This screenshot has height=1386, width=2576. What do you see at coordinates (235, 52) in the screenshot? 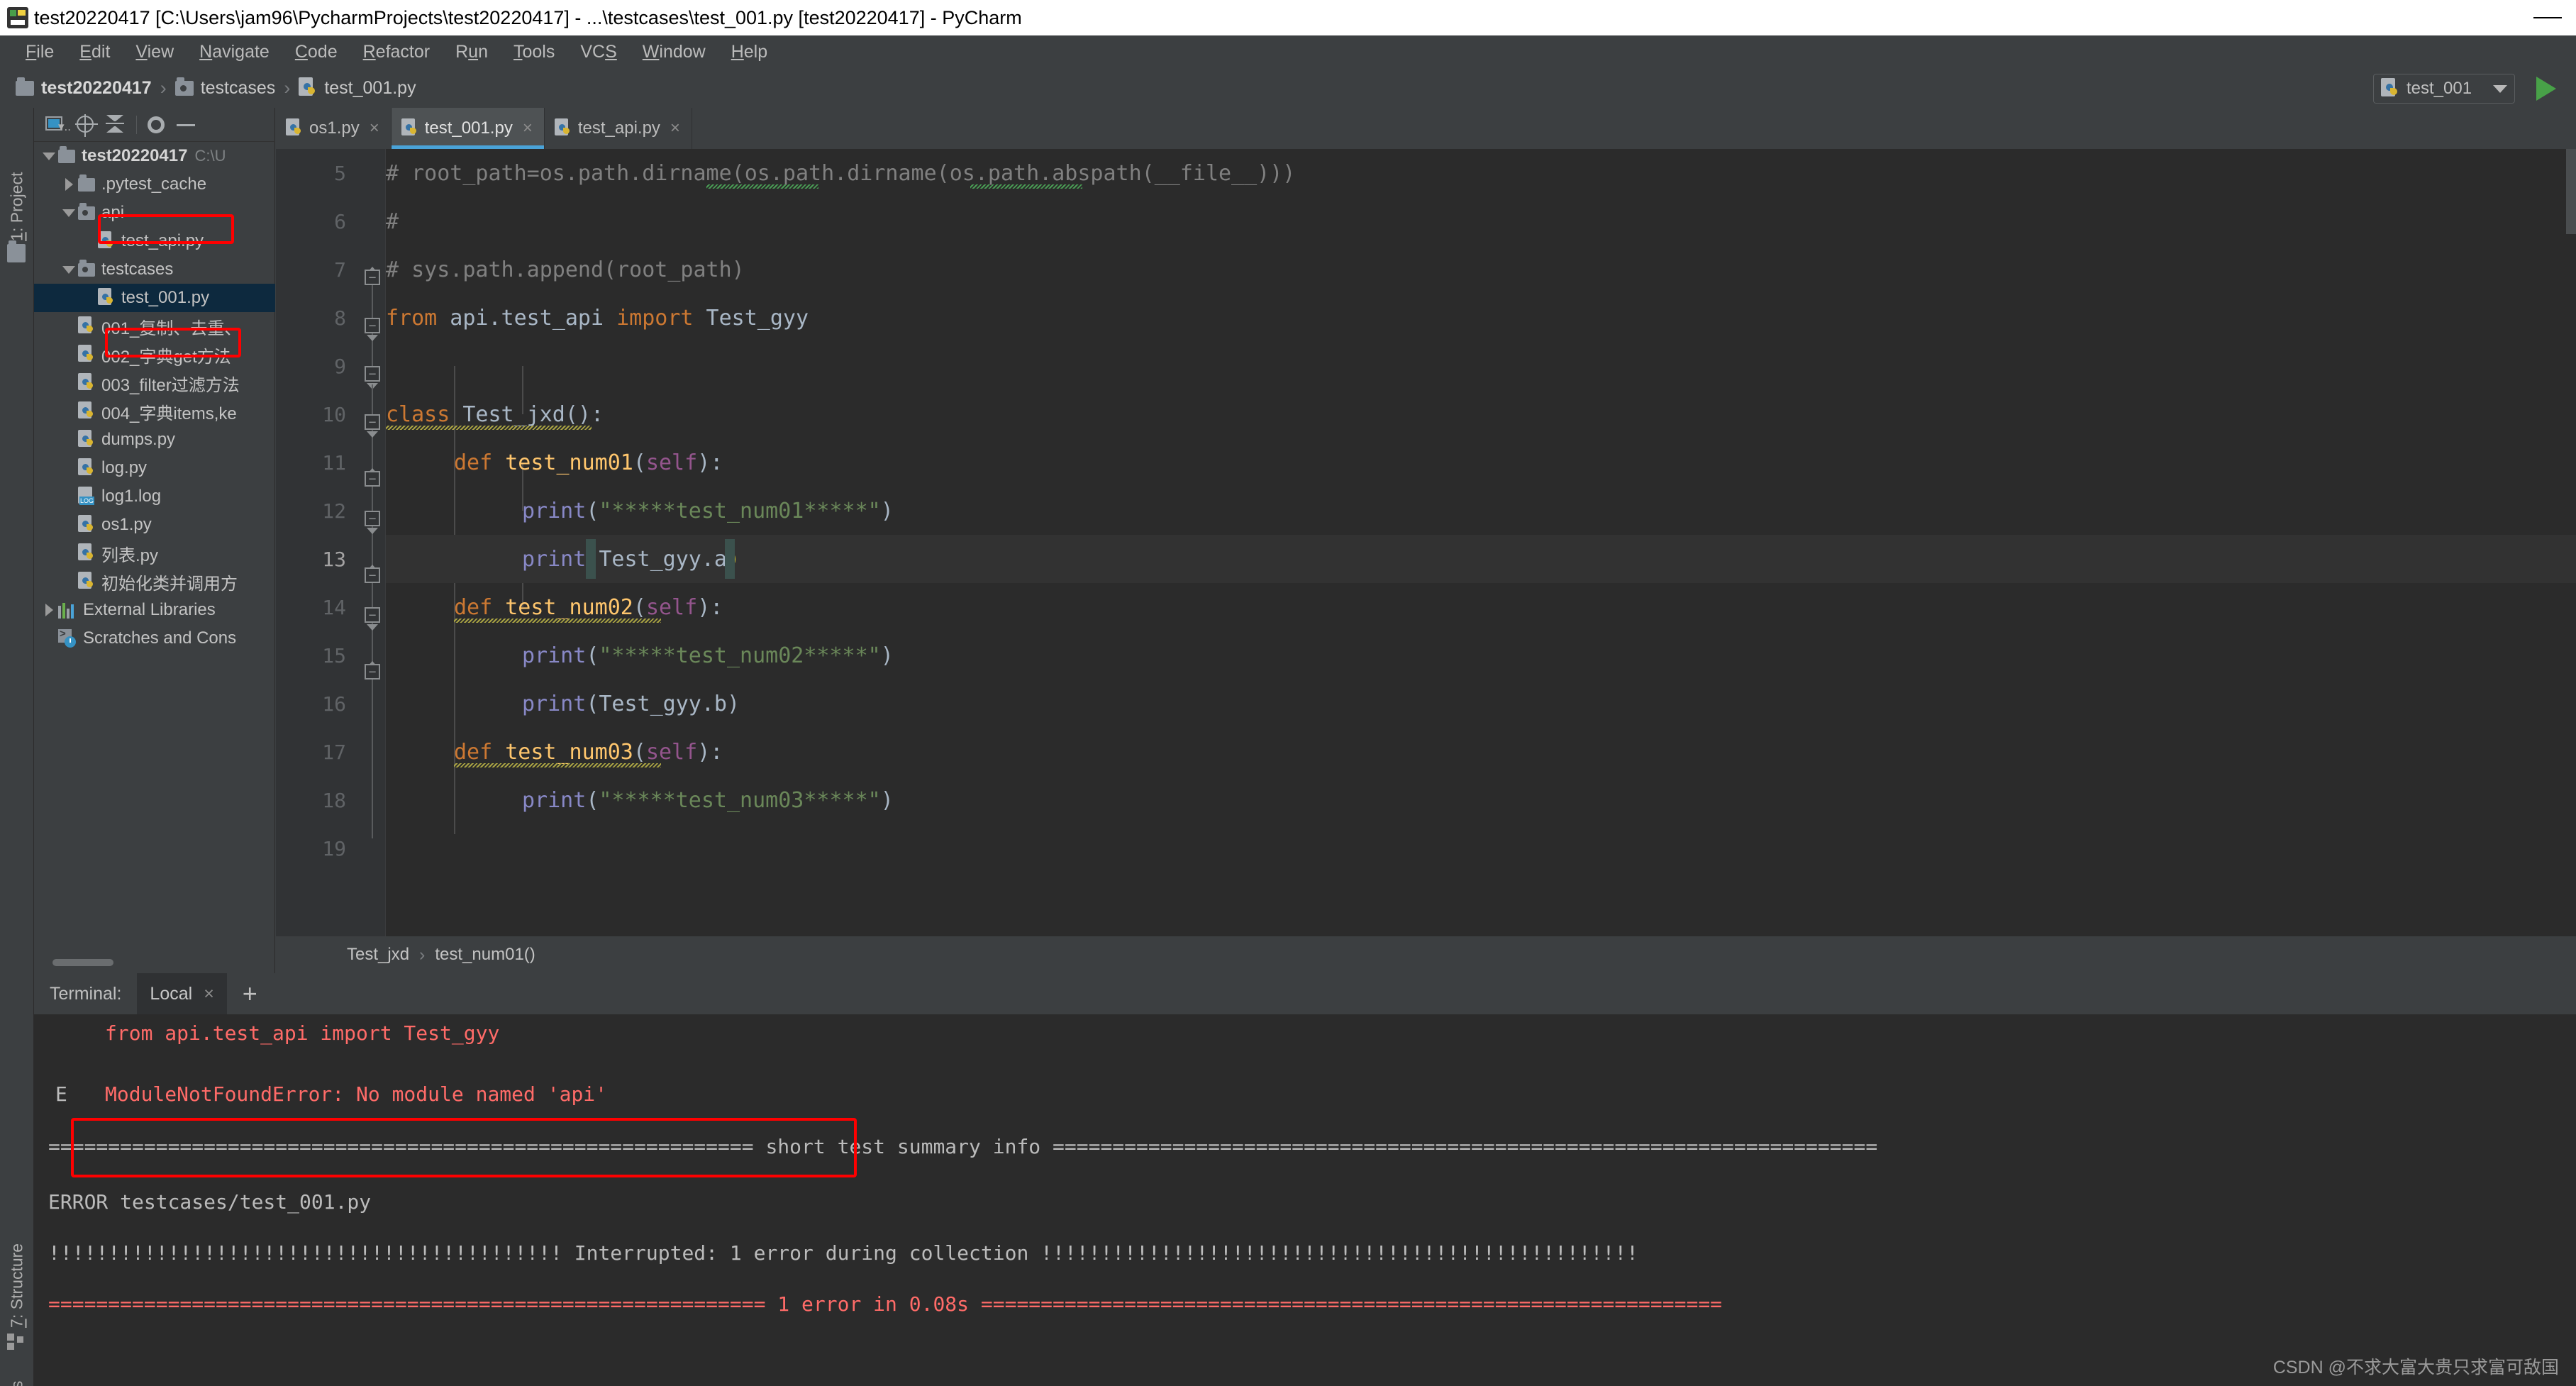
I see `menu-navigate: Navigate` at bounding box center [235, 52].